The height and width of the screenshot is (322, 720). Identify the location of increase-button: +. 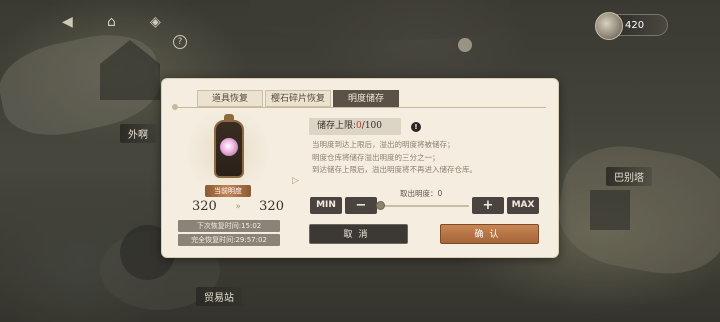
(488, 205).